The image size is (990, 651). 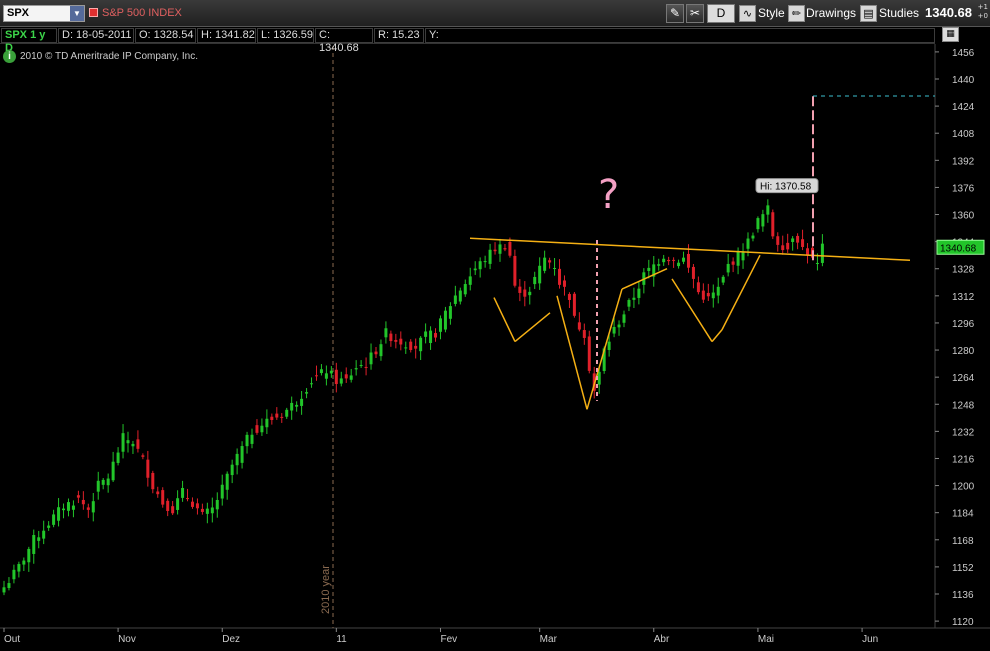 I want to click on y-tick-label: 1424, so click(x=963, y=107).